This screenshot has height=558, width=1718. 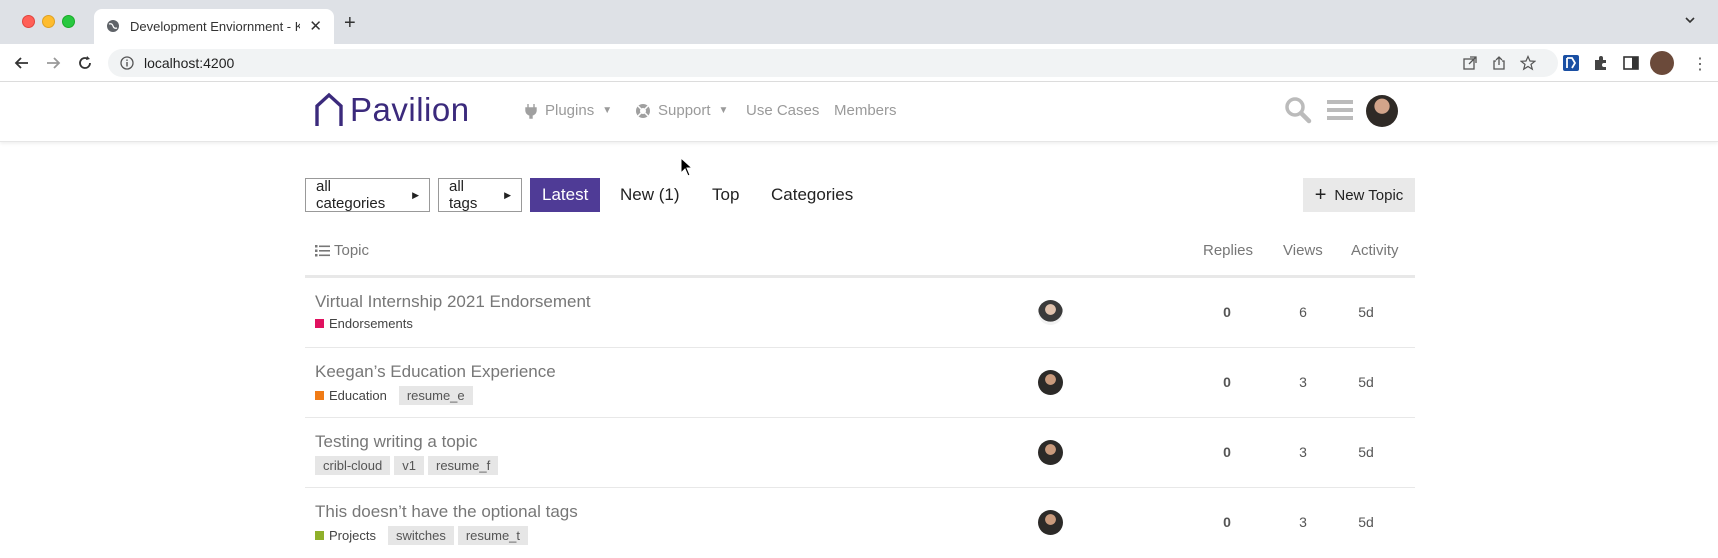 I want to click on topic-list-header: Topic Replies Views Activity, so click(x=860, y=256).